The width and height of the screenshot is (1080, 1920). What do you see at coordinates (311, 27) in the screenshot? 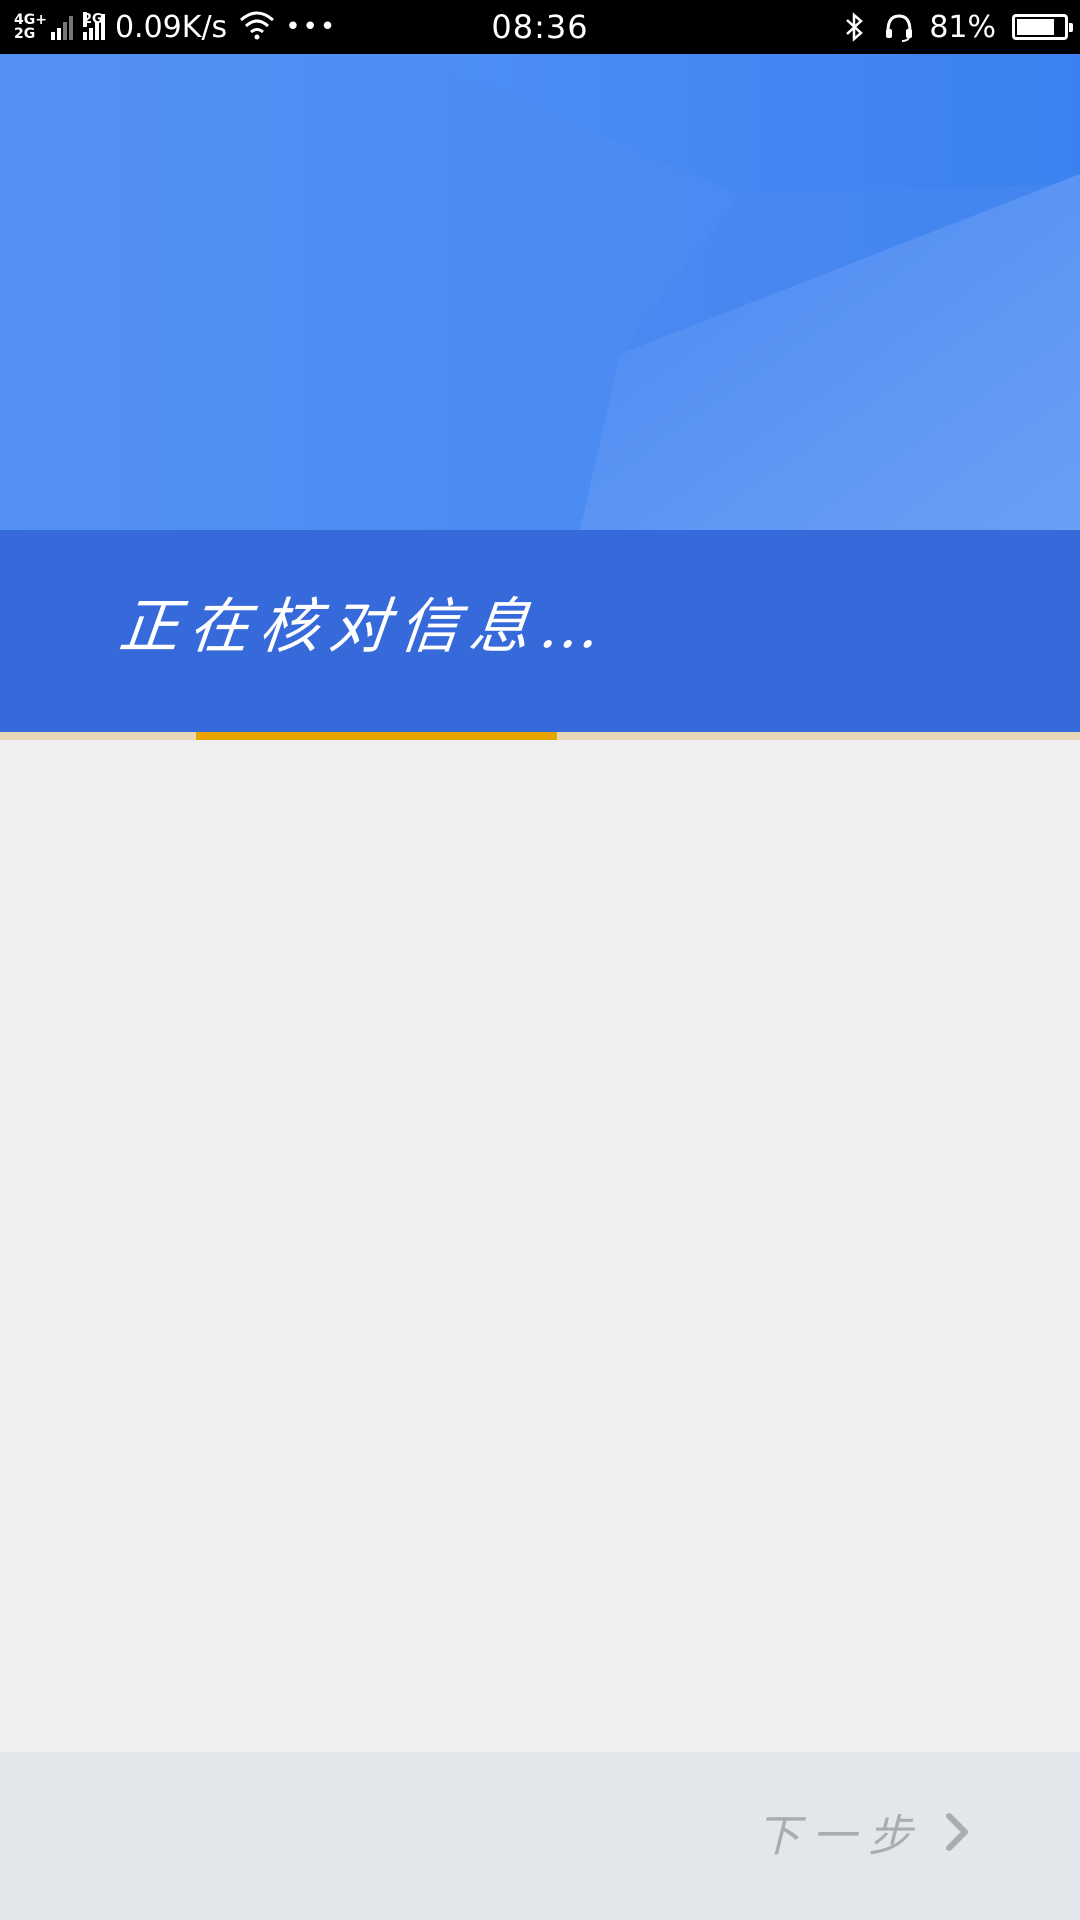
I see `more-notifications-icon: •••` at bounding box center [311, 27].